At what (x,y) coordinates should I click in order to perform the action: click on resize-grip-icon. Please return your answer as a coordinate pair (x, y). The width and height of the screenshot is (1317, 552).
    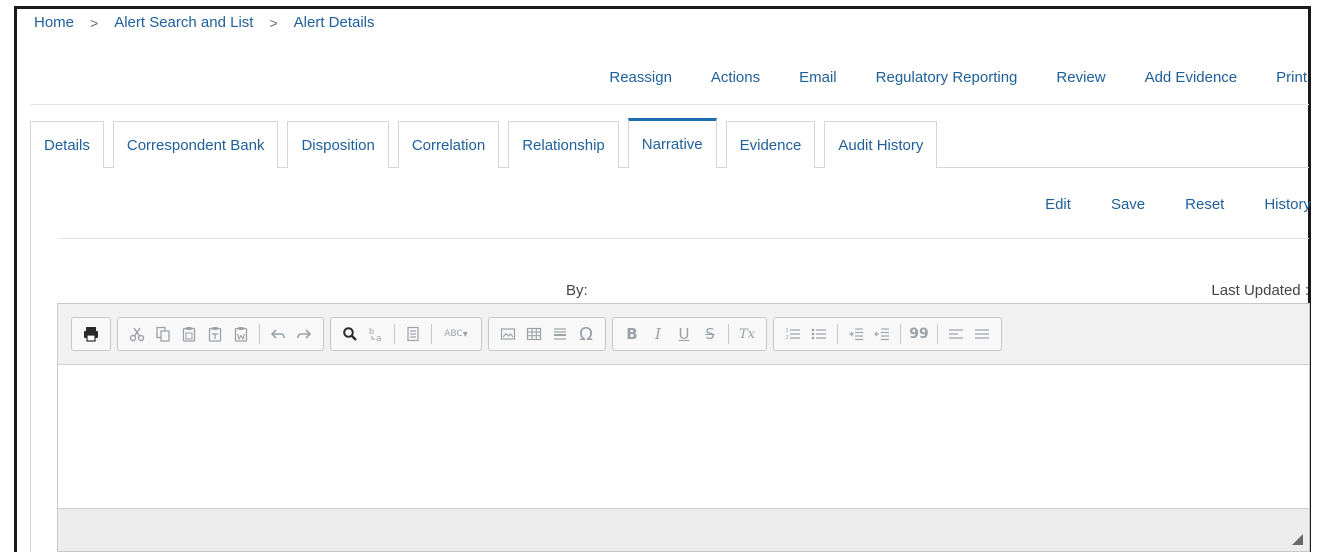
    Looking at the image, I should click on (1297, 539).